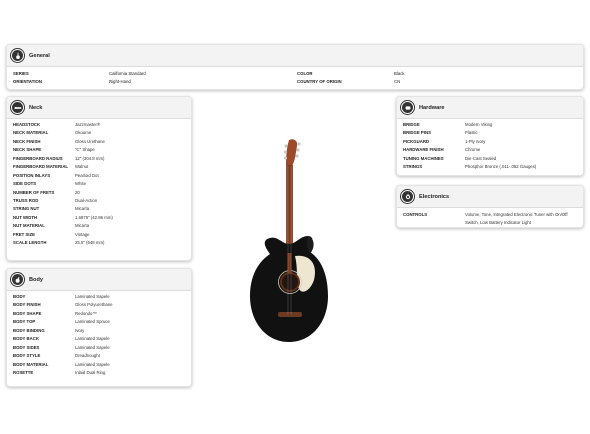 This screenshot has width=590, height=434. I want to click on spec-key: BODY SIDES, so click(26, 347).